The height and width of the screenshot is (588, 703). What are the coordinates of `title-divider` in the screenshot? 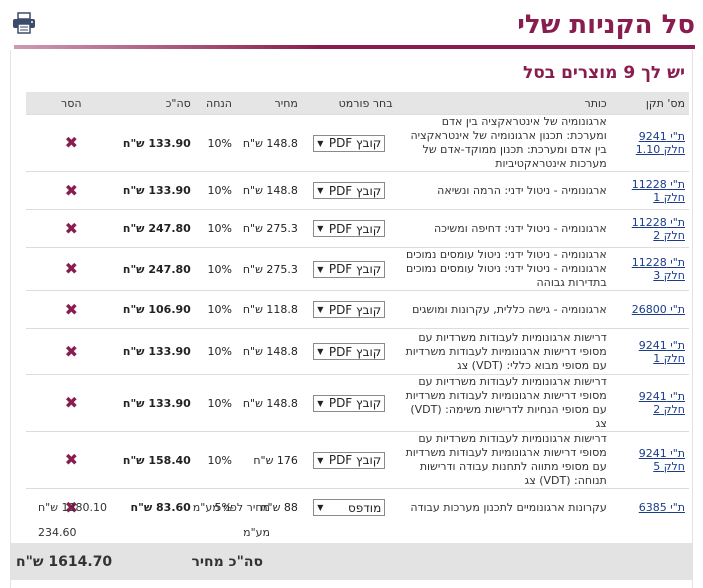 It's located at (354, 47).